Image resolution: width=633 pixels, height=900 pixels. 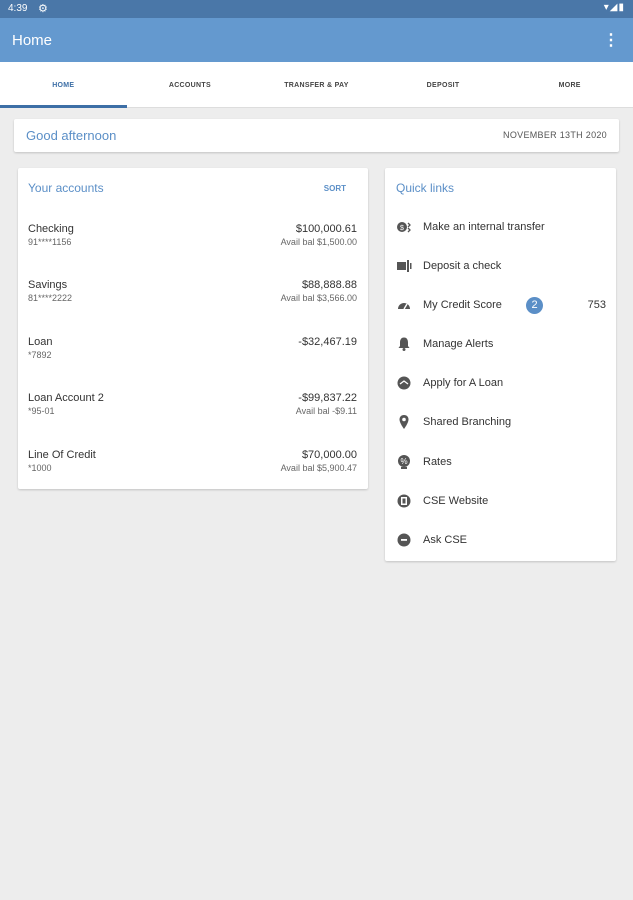 I want to click on account-row: Loan *7892 -$32,467.19, so click(x=192, y=356).